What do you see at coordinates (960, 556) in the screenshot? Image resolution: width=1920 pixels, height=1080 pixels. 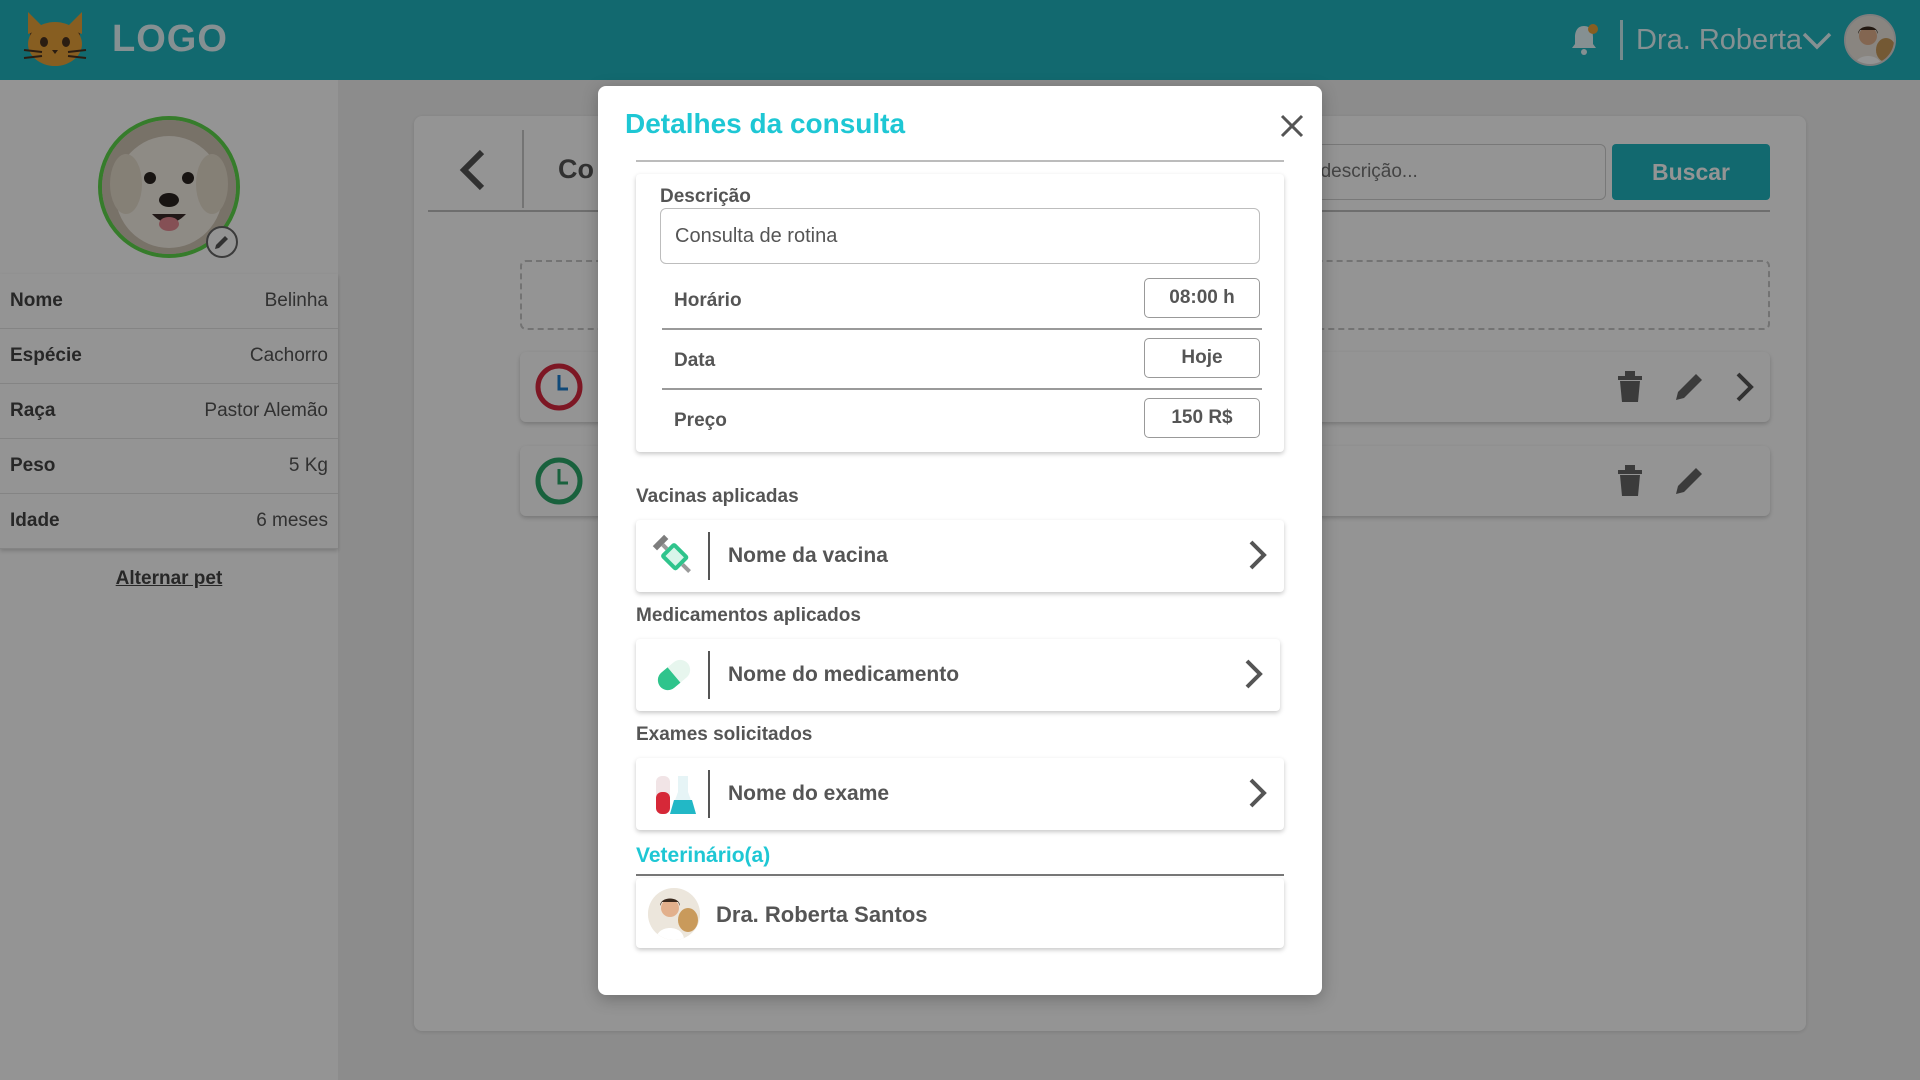 I see `vaccine-item: Nome da vacina` at bounding box center [960, 556].